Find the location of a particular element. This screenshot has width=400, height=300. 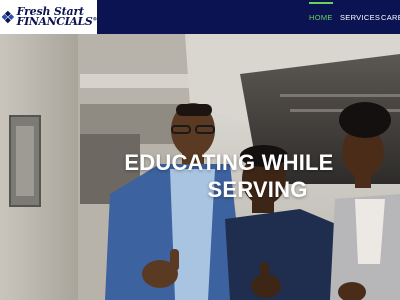

brand-wordmark: Fresh Start FINANCIALS® is located at coordinates (57, 16).